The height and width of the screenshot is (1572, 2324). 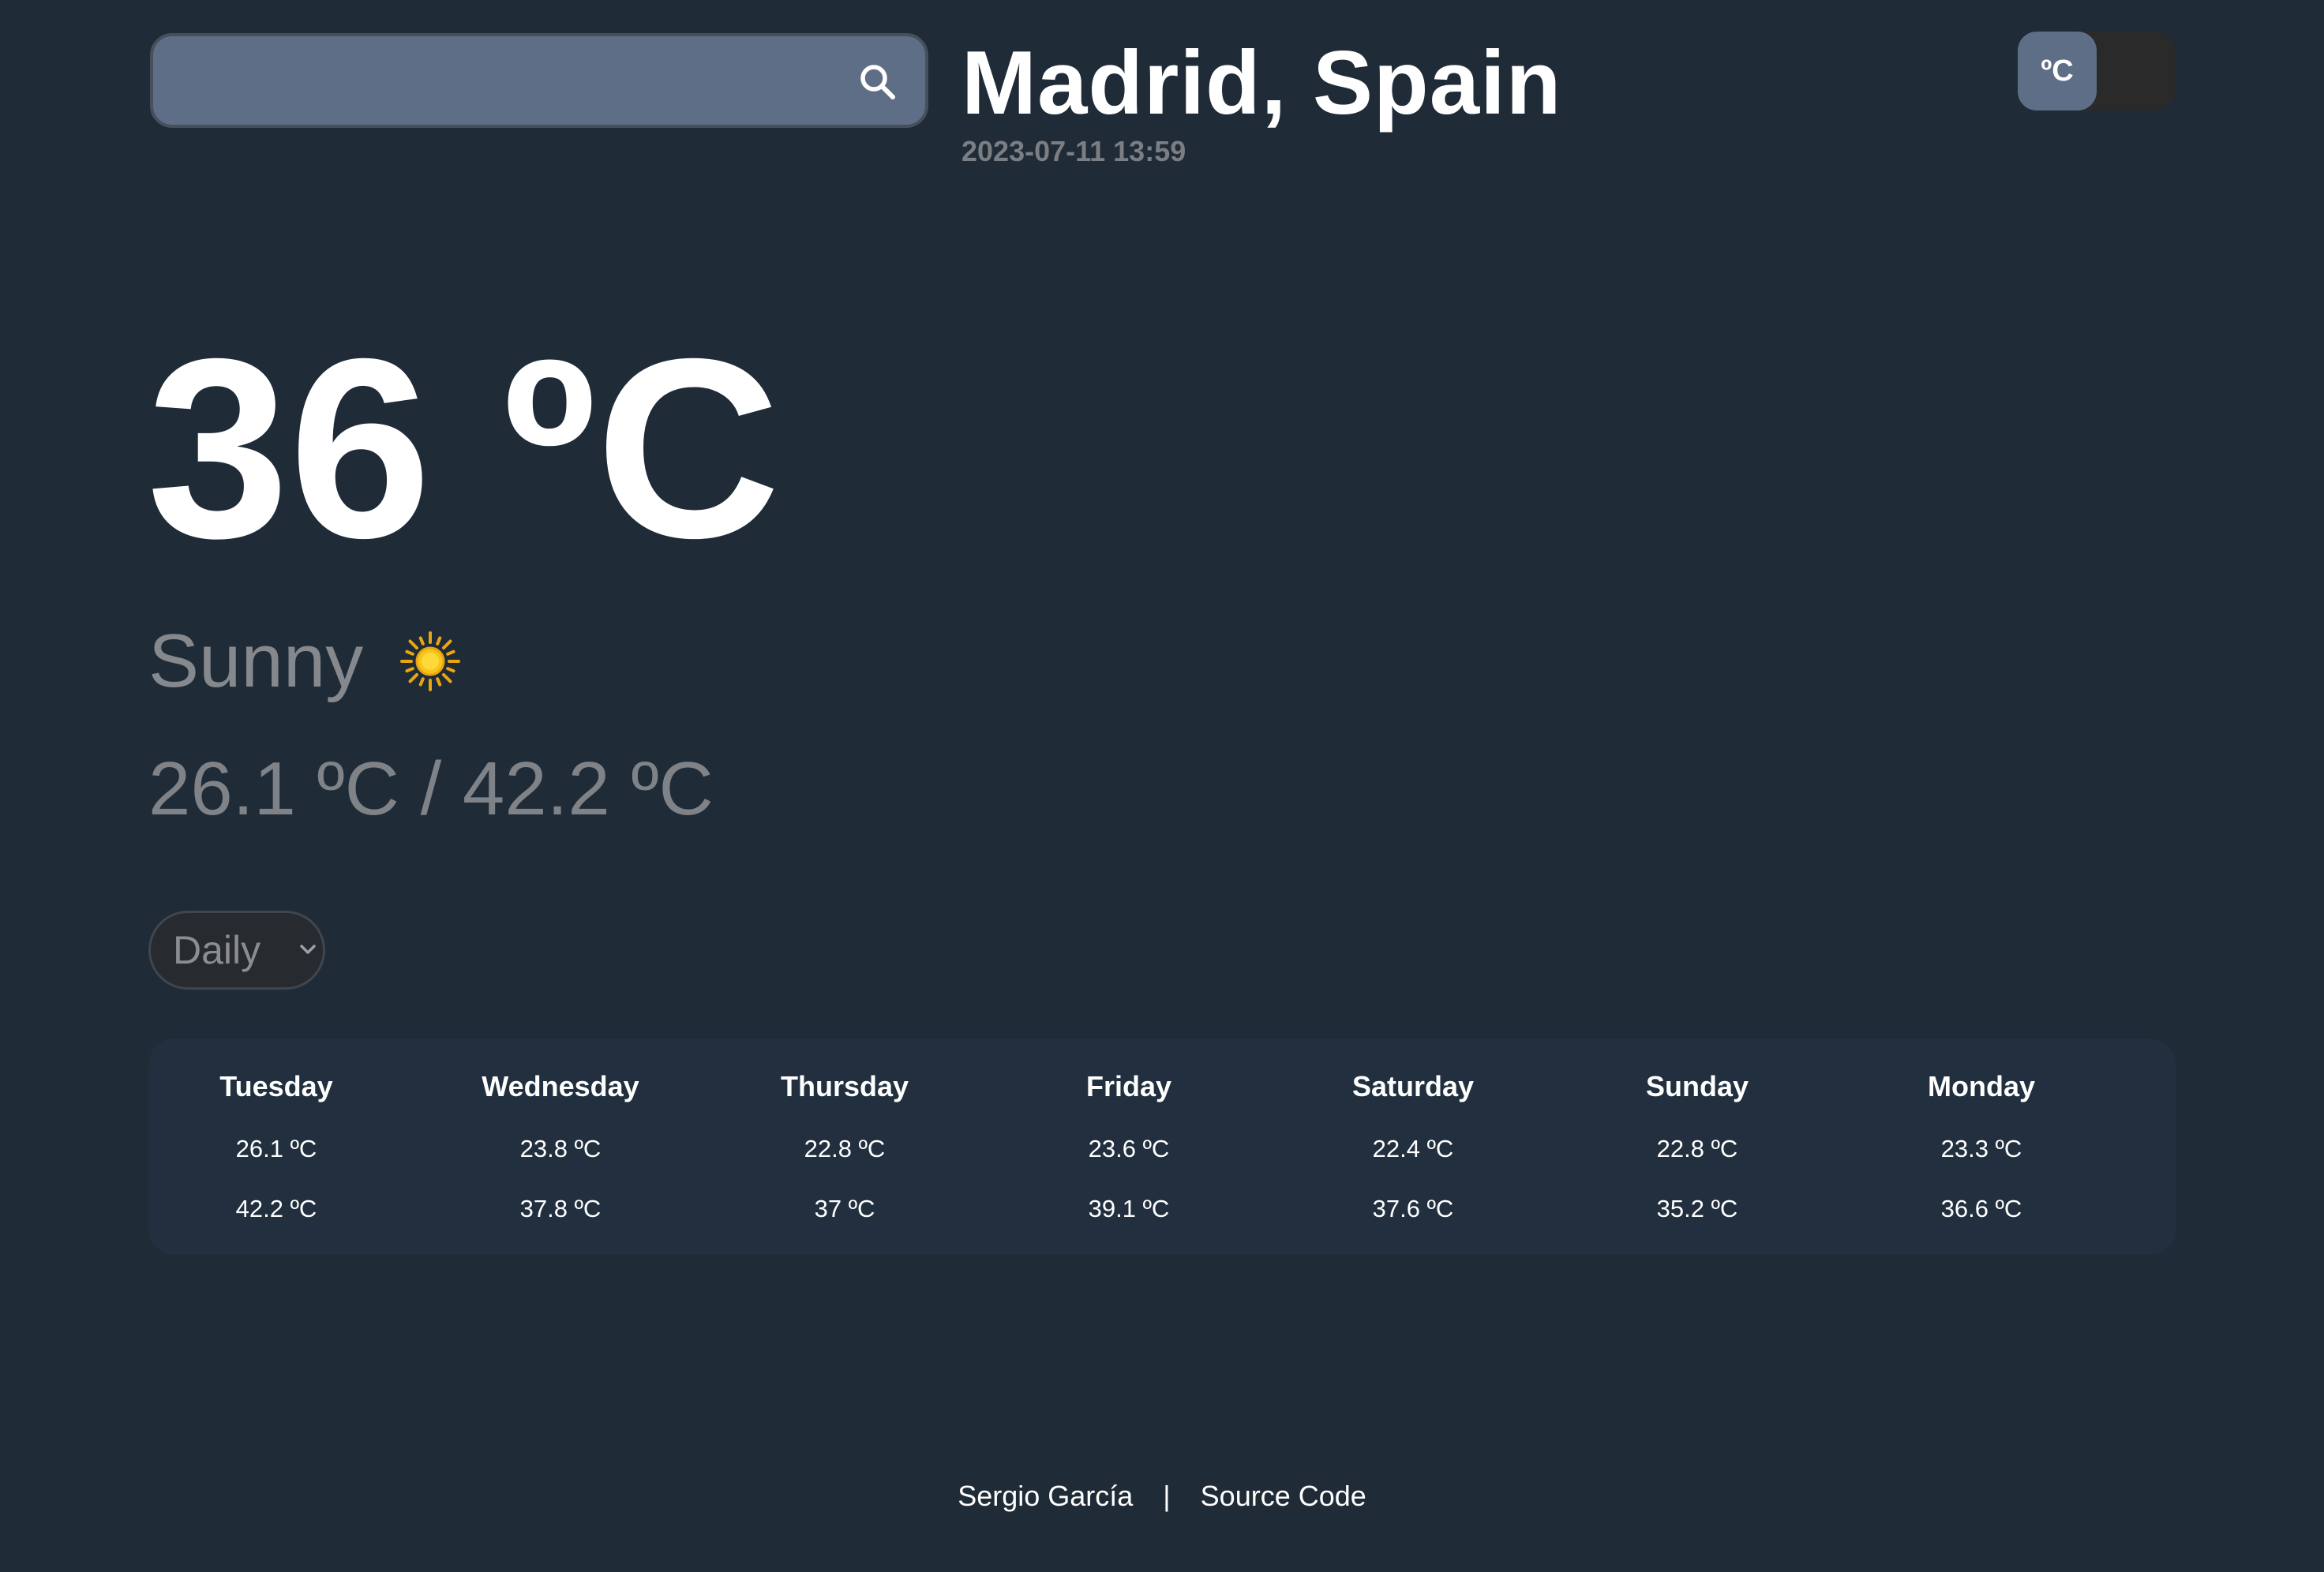 I want to click on forecast-max: 37.6 ºC, so click(x=1413, y=1208).